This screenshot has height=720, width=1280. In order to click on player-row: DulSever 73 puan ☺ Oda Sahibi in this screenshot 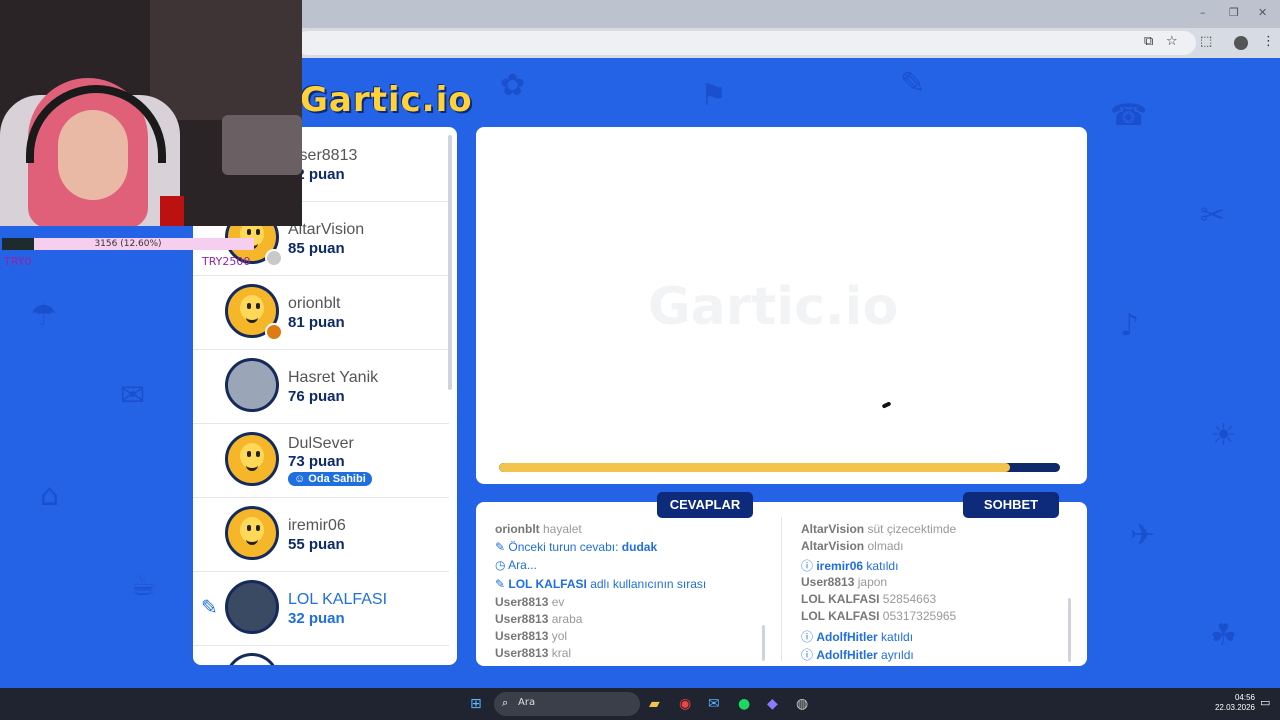, I will do `click(321, 460)`.